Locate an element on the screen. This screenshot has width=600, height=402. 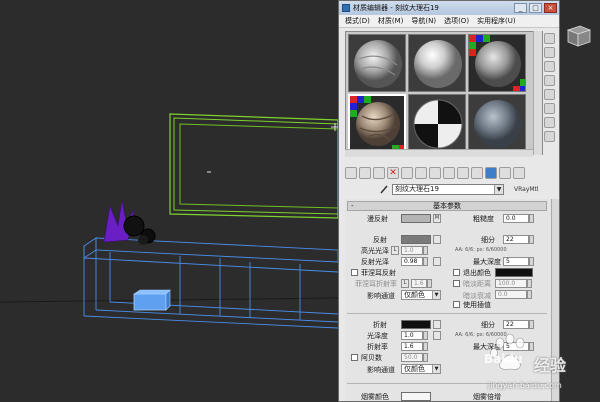
dim-distance-checkbox is located at coordinates (456, 283).